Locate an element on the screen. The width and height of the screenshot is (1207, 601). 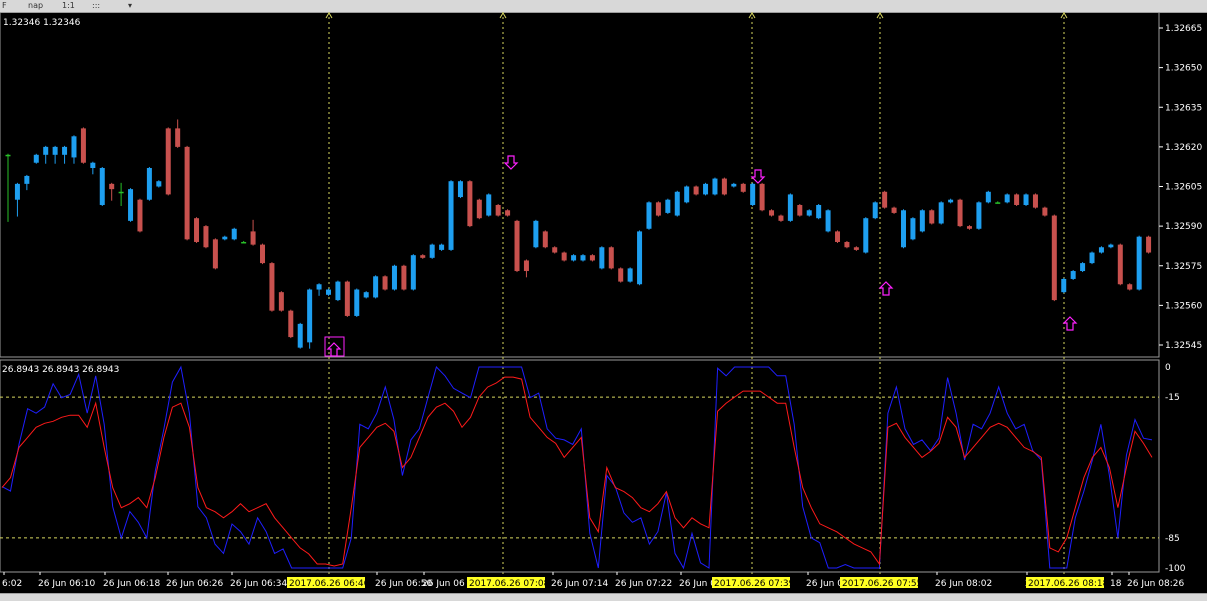
toolbar-item: 1:1 is located at coordinates (68, 5).